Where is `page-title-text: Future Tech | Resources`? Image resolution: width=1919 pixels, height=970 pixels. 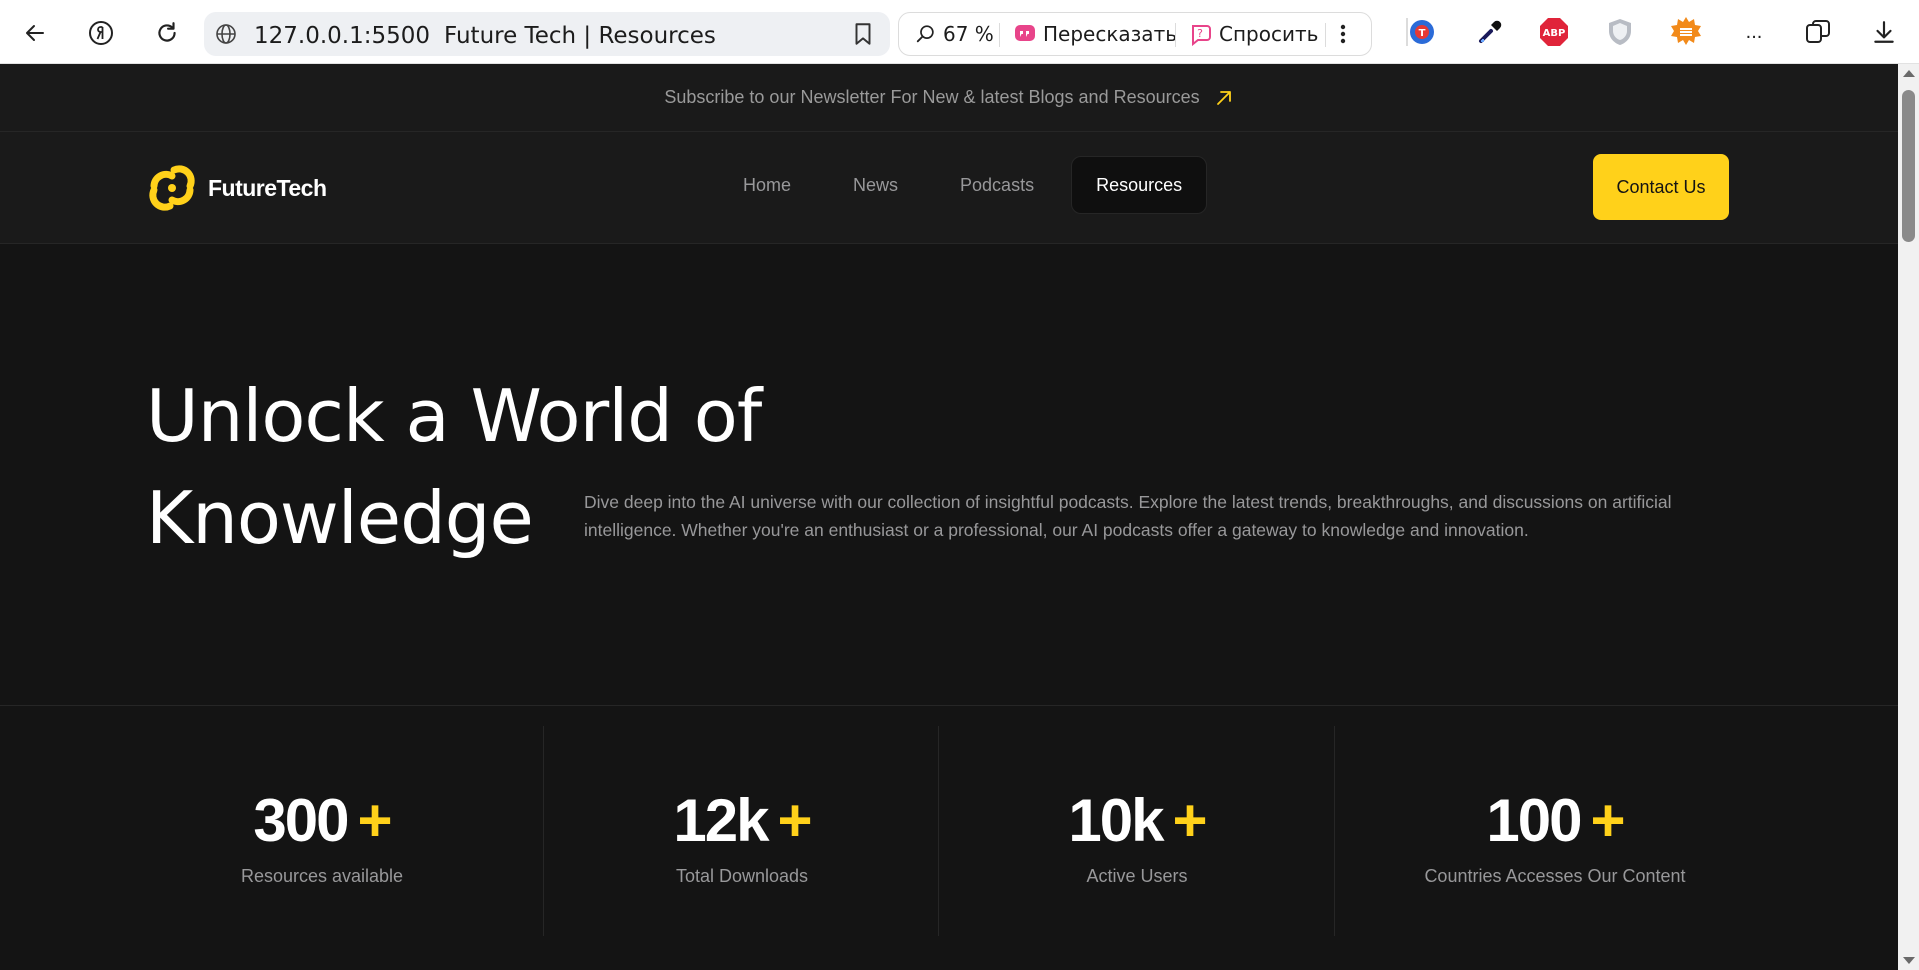 page-title-text: Future Tech | Resources is located at coordinates (580, 36).